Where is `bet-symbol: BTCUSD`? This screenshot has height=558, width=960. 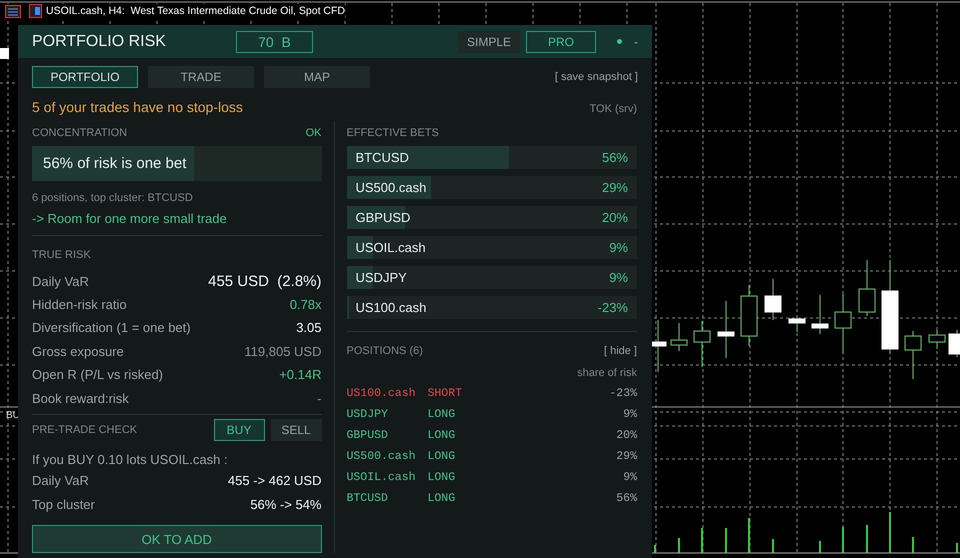 bet-symbol: BTCUSD is located at coordinates (382, 157).